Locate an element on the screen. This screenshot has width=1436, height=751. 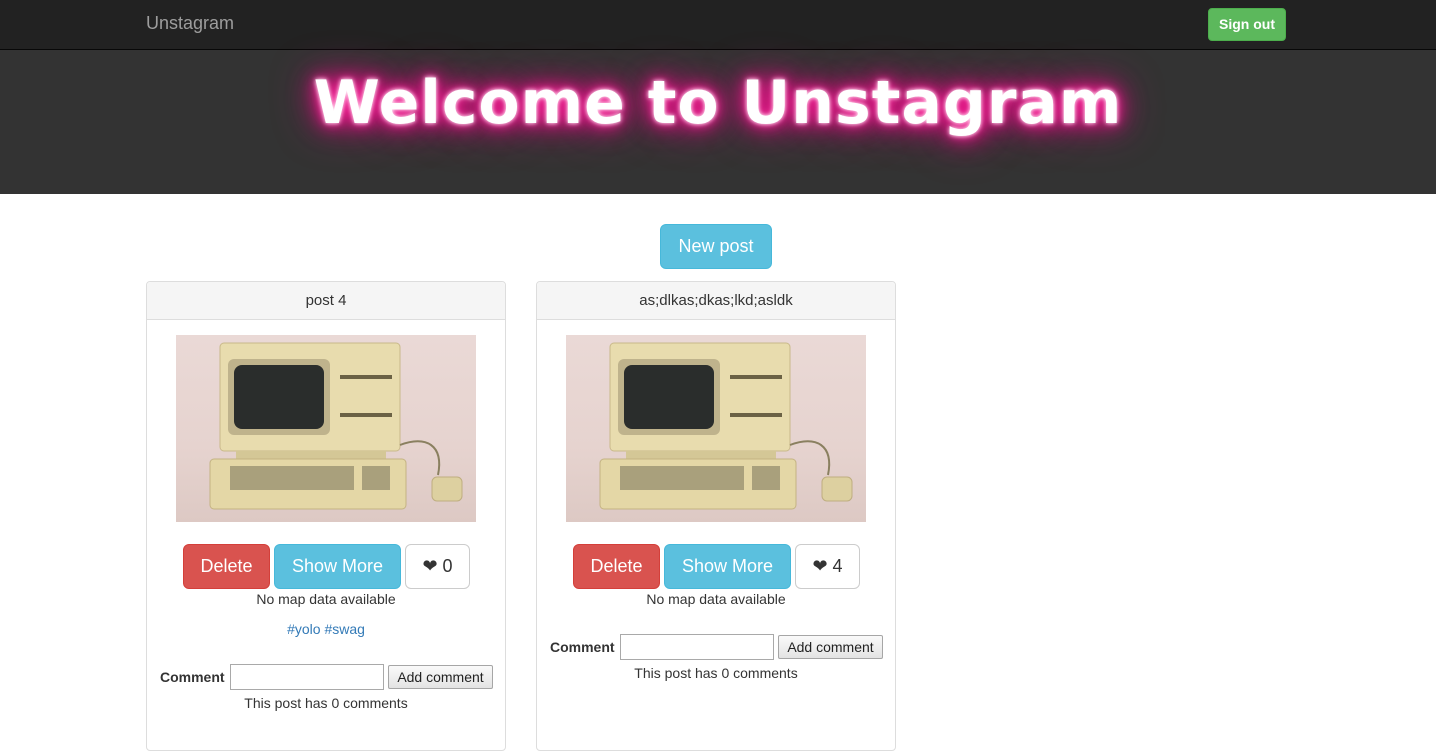
tag-link: #swag is located at coordinates (344, 629).